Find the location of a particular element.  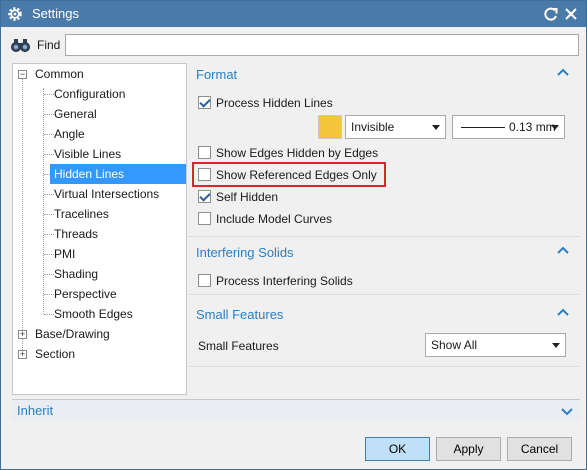

show-edges-hidden-row: Show Edges Hidden by Edges is located at coordinates (288, 153).